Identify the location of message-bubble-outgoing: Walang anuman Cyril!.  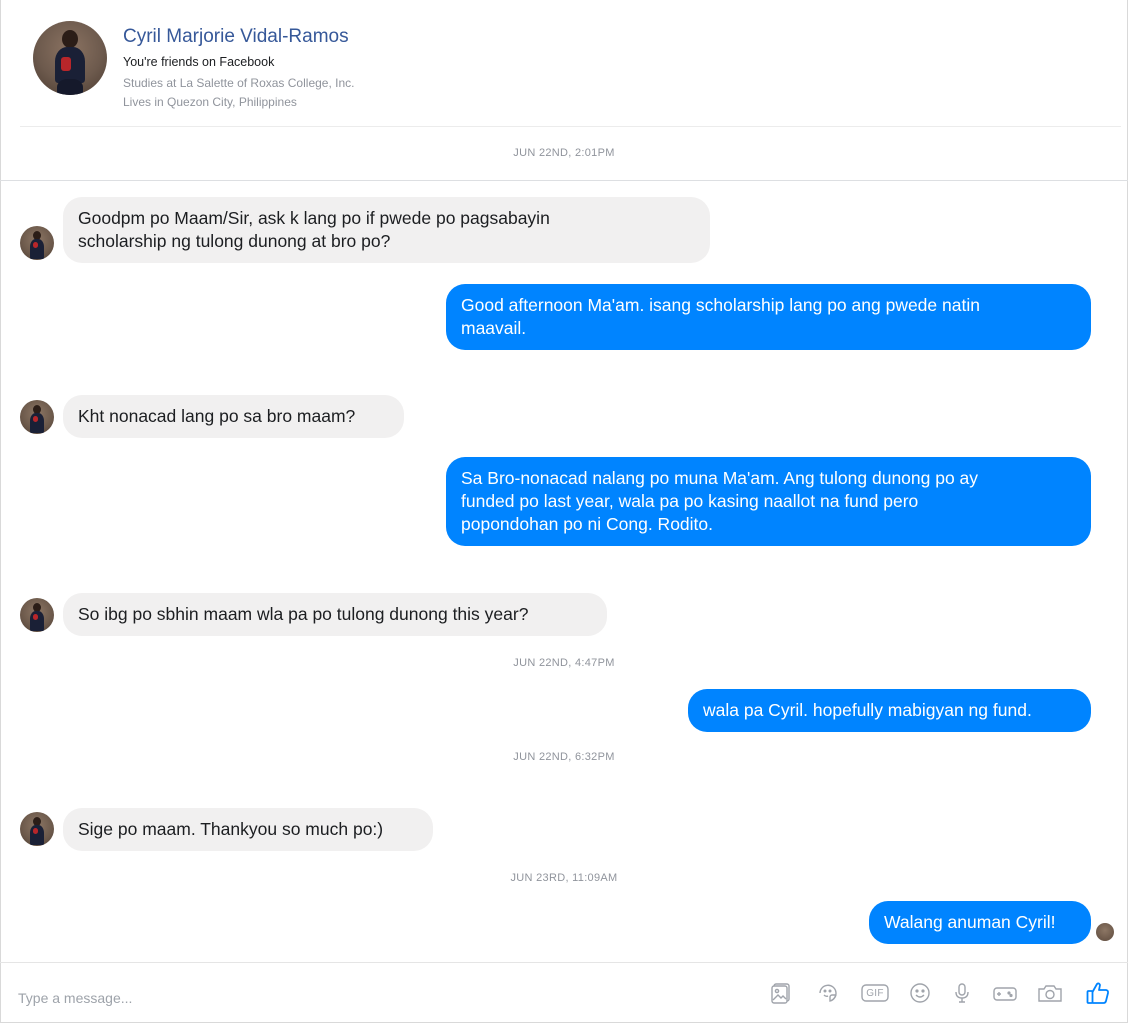
(980, 922).